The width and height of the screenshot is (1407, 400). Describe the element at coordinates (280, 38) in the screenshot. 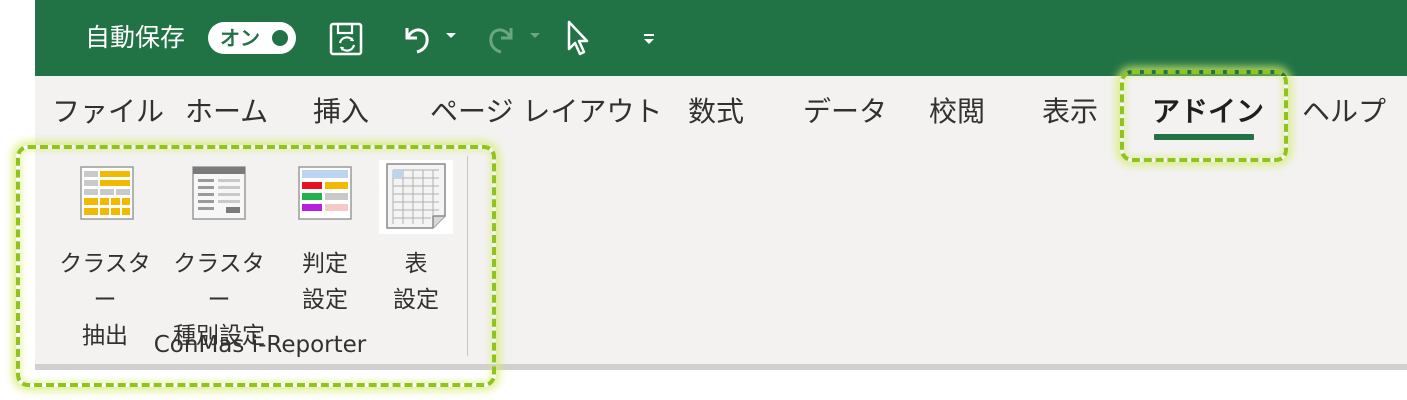

I see `toggle-knob` at that location.